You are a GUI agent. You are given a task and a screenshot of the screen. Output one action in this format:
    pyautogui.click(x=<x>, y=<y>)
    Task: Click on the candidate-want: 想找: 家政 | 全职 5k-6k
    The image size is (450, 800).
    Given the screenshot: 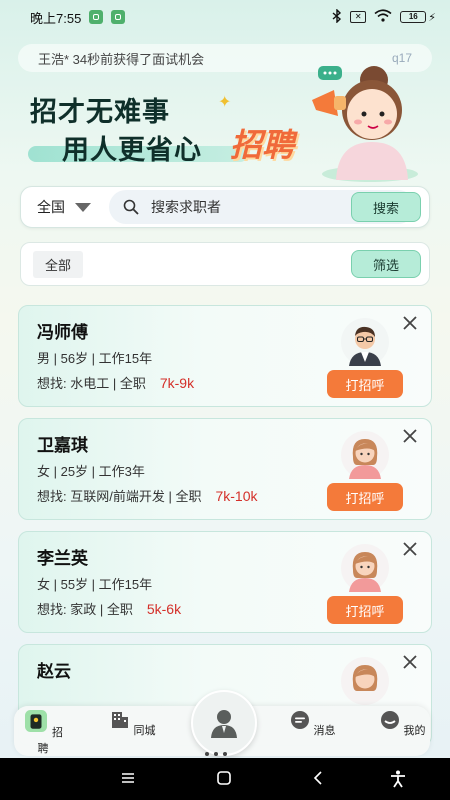 What is the action you would take?
    pyautogui.click(x=109, y=608)
    